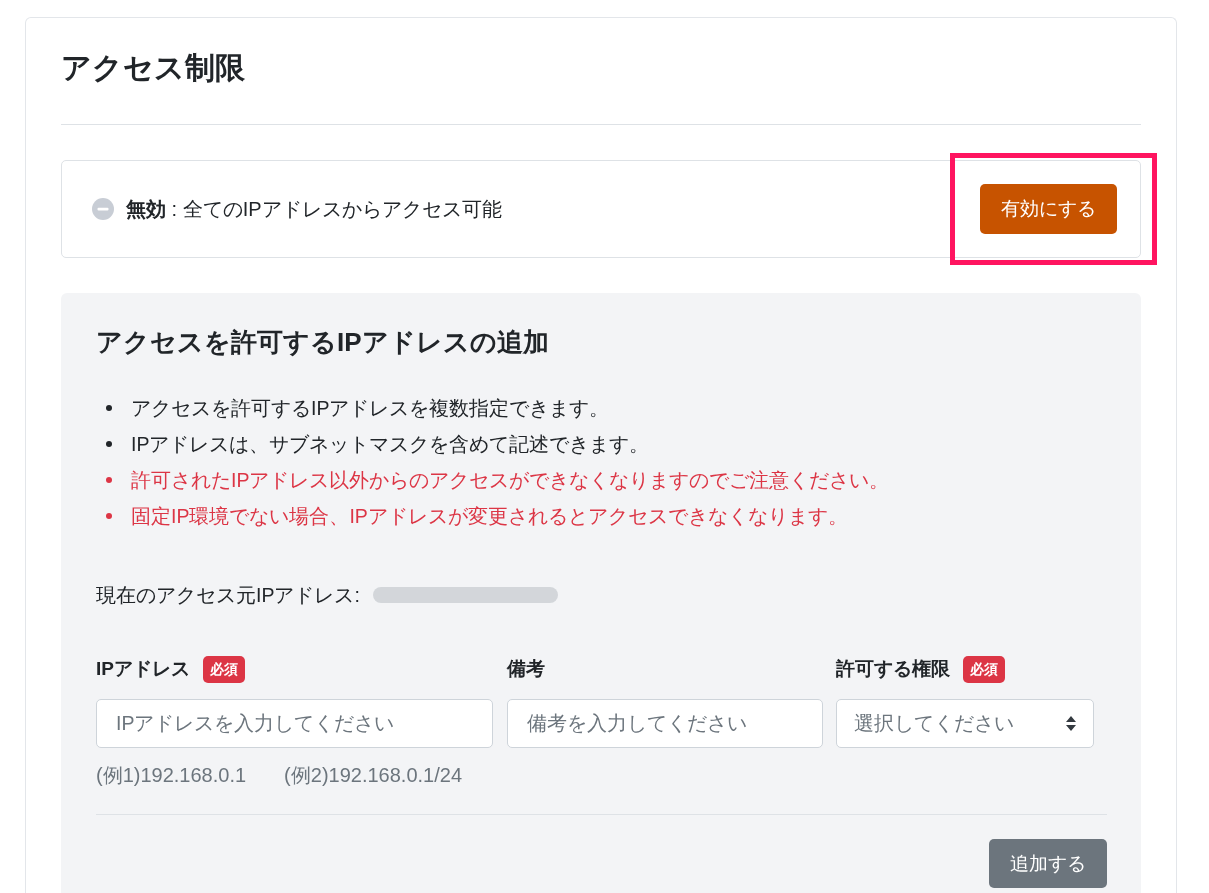 This screenshot has width=1209, height=893. Describe the element at coordinates (489, 516) in the screenshot. I see `warning-note: 固定IP環境でない場合、IPアドレスが変更されるとアクセスできなくなります。` at that location.